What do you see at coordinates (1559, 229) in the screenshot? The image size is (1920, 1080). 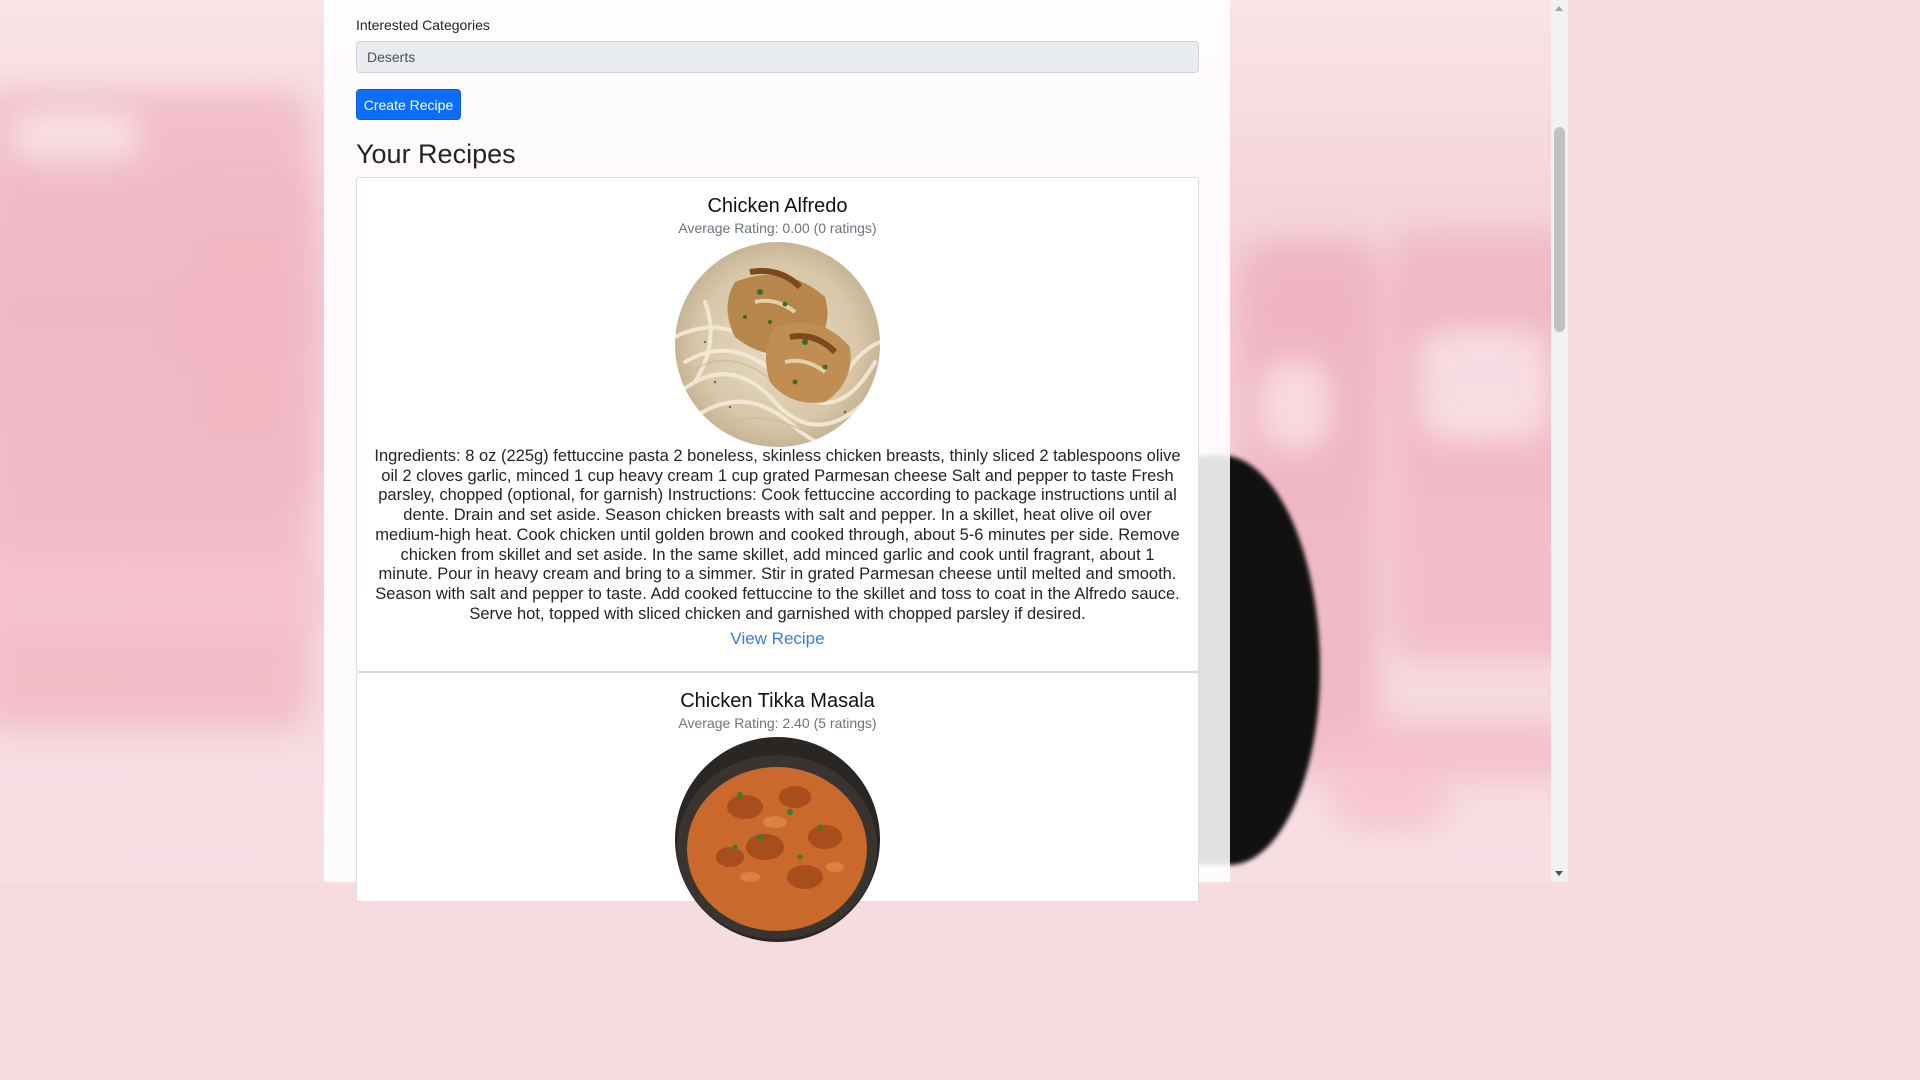 I see `scrollbar-thumb` at bounding box center [1559, 229].